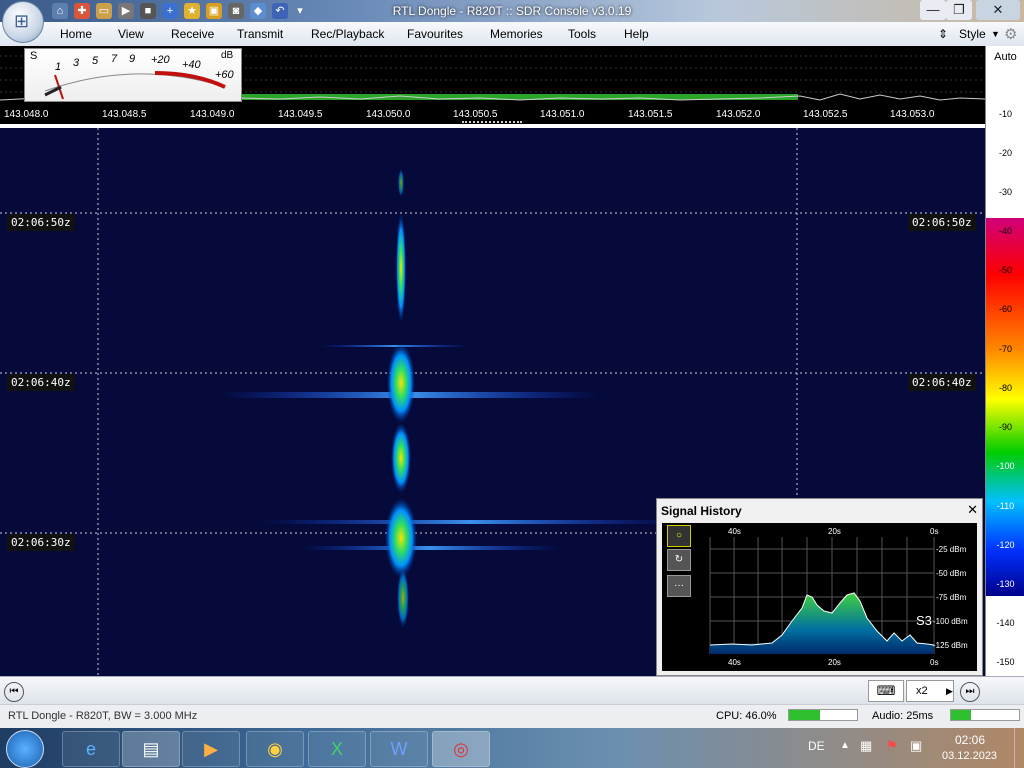 This screenshot has height=768, width=1024. What do you see at coordinates (41, 542) in the screenshot?
I see `time-label-left: 02:06:30z` at bounding box center [41, 542].